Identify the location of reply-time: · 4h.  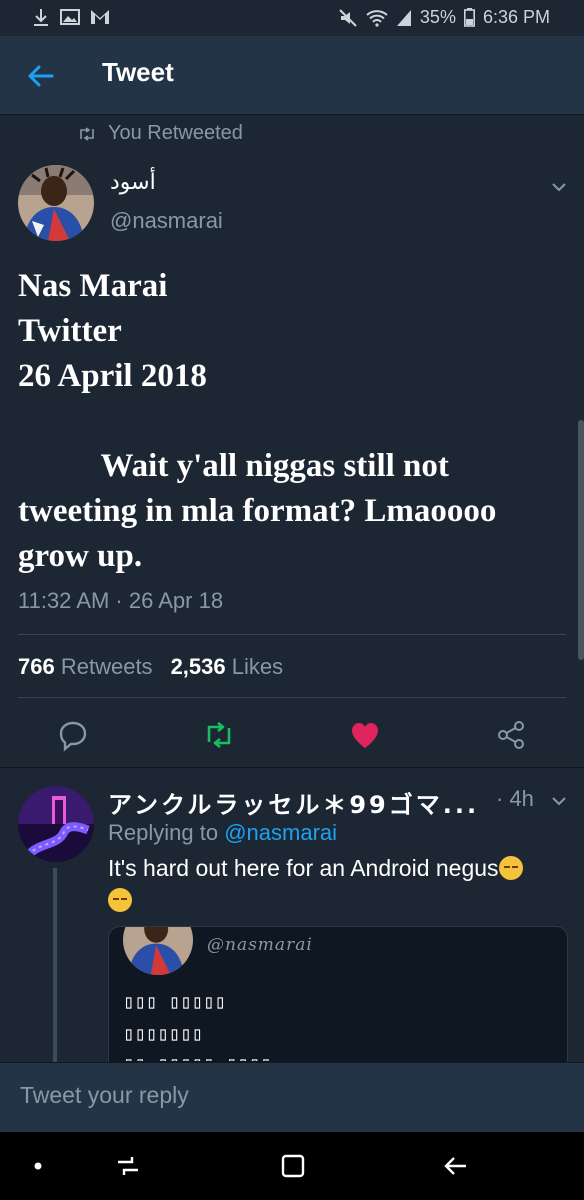
(515, 798).